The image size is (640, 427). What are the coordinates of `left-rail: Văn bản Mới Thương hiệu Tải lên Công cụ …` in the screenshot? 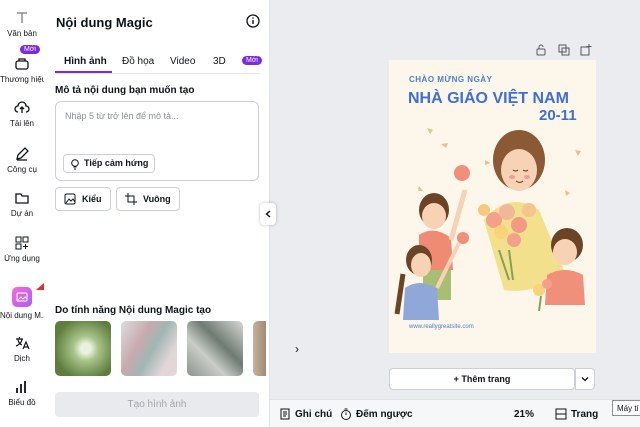 It's located at (22, 213).